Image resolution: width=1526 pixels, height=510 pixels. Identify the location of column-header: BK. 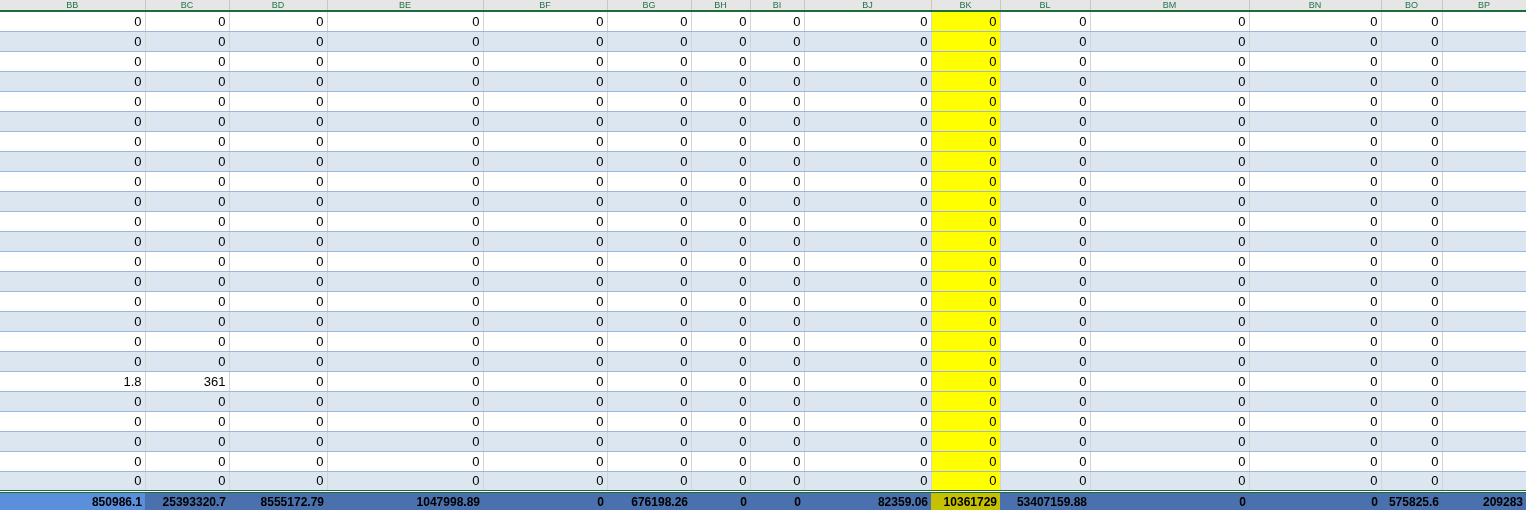
(965, 5).